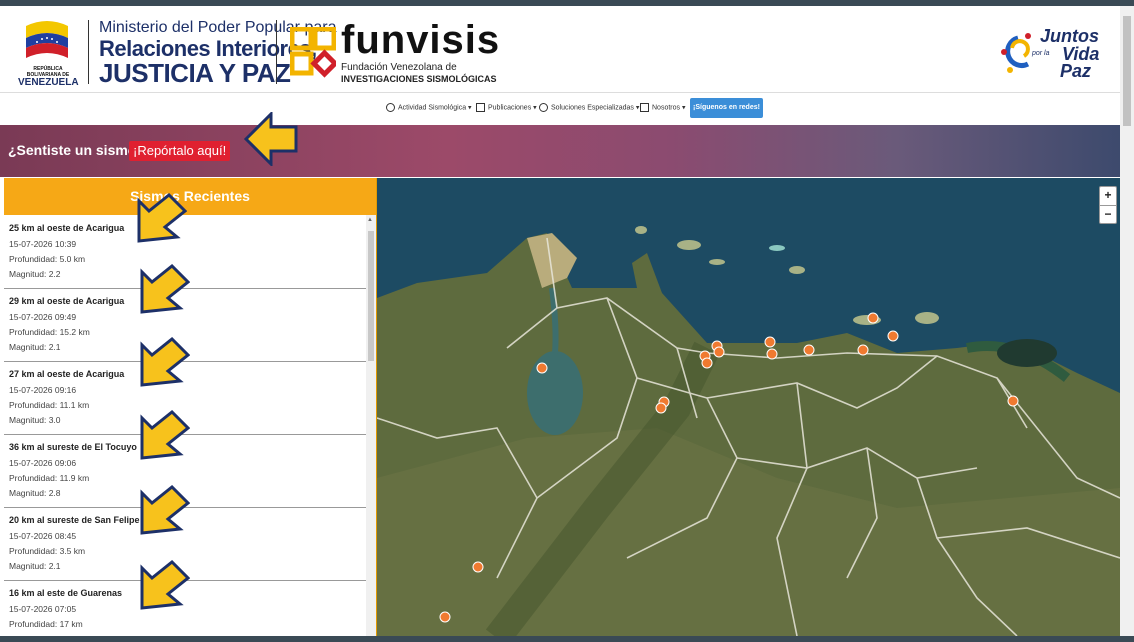 This screenshot has height=642, width=1134. What do you see at coordinates (47, 551) in the screenshot?
I see `quake-depth: Profundidad: 3.5 km` at bounding box center [47, 551].